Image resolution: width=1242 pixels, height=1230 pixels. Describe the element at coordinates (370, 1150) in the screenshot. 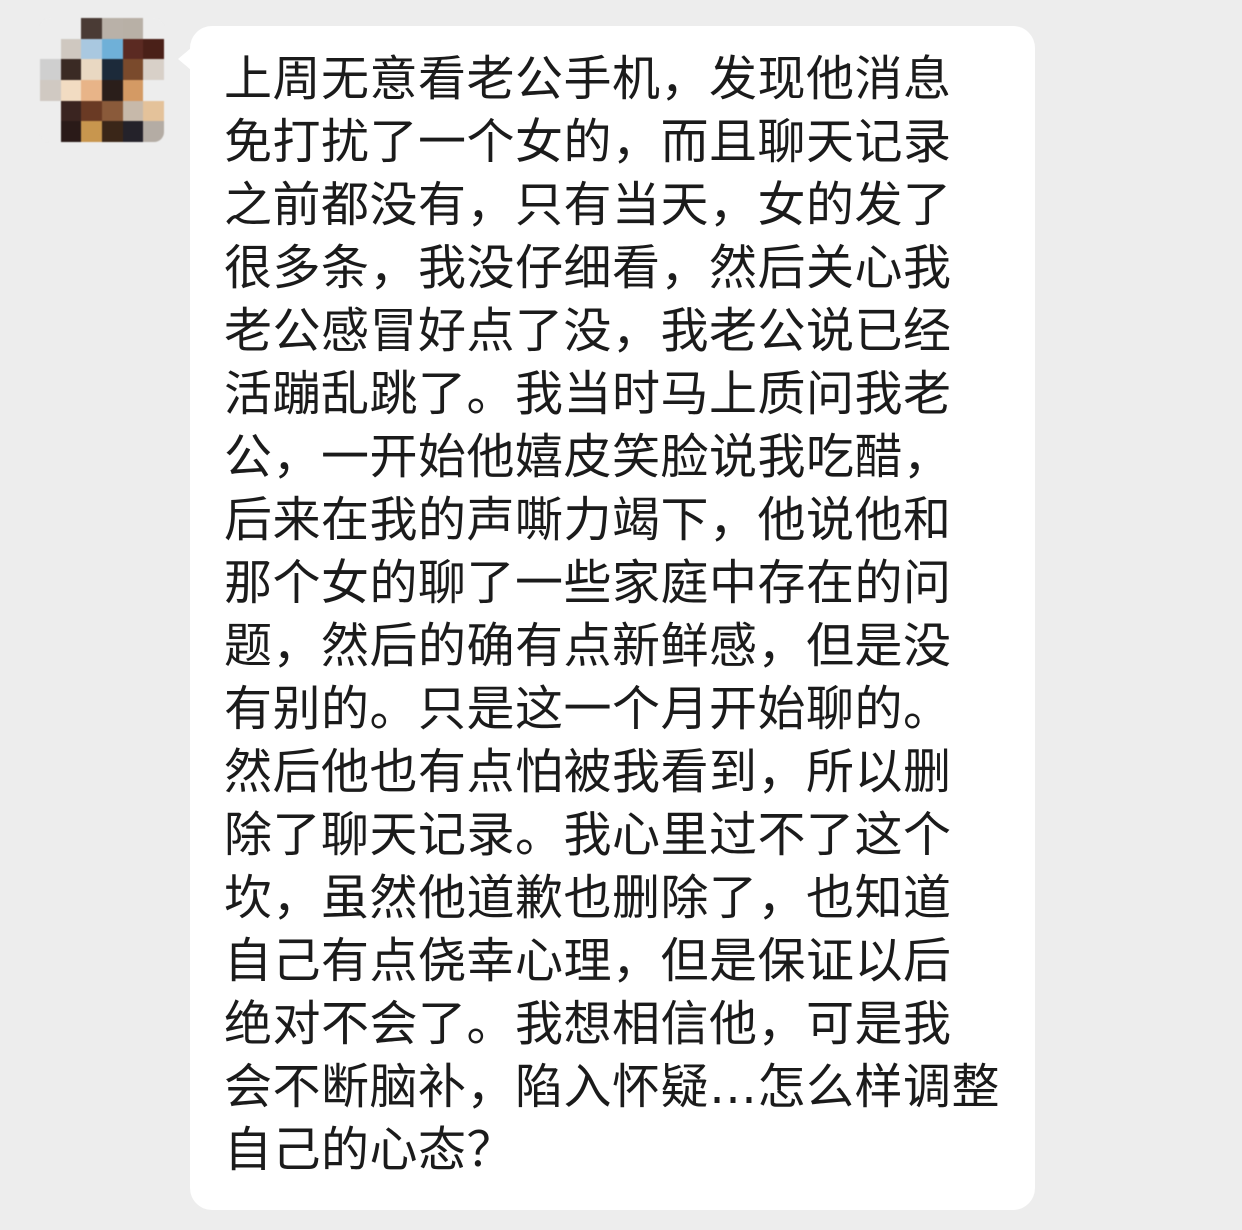

I see `message-line: 自己的心态？` at that location.